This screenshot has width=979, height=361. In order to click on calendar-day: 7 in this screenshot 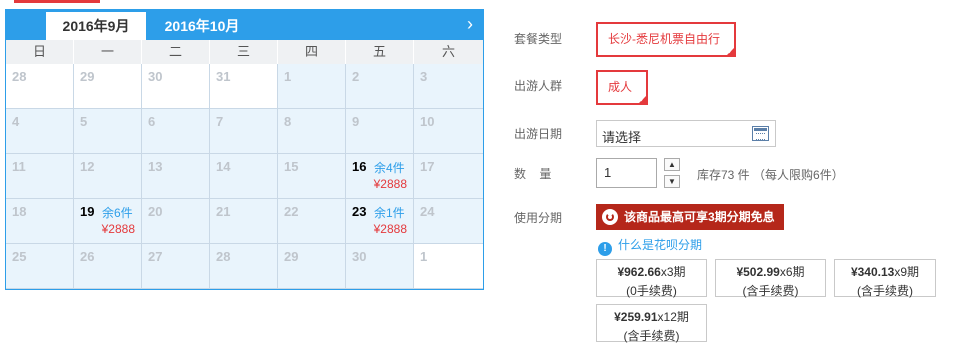, I will do `click(244, 131)`.